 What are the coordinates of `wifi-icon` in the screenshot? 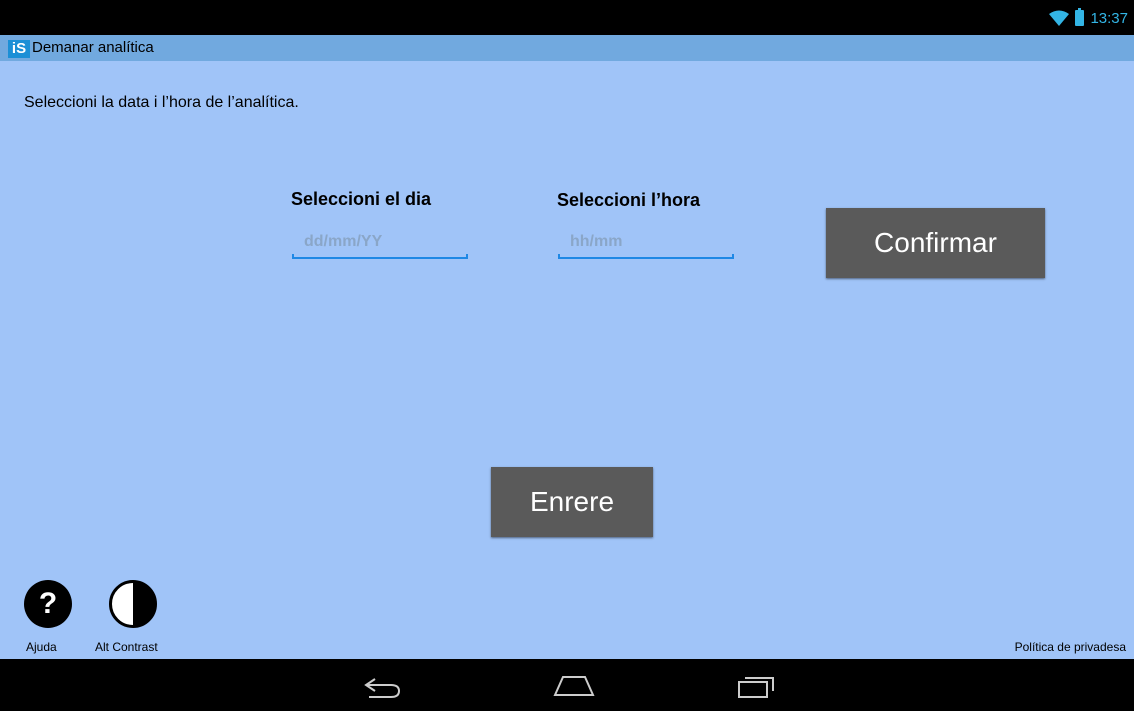 It's located at (1059, 18).